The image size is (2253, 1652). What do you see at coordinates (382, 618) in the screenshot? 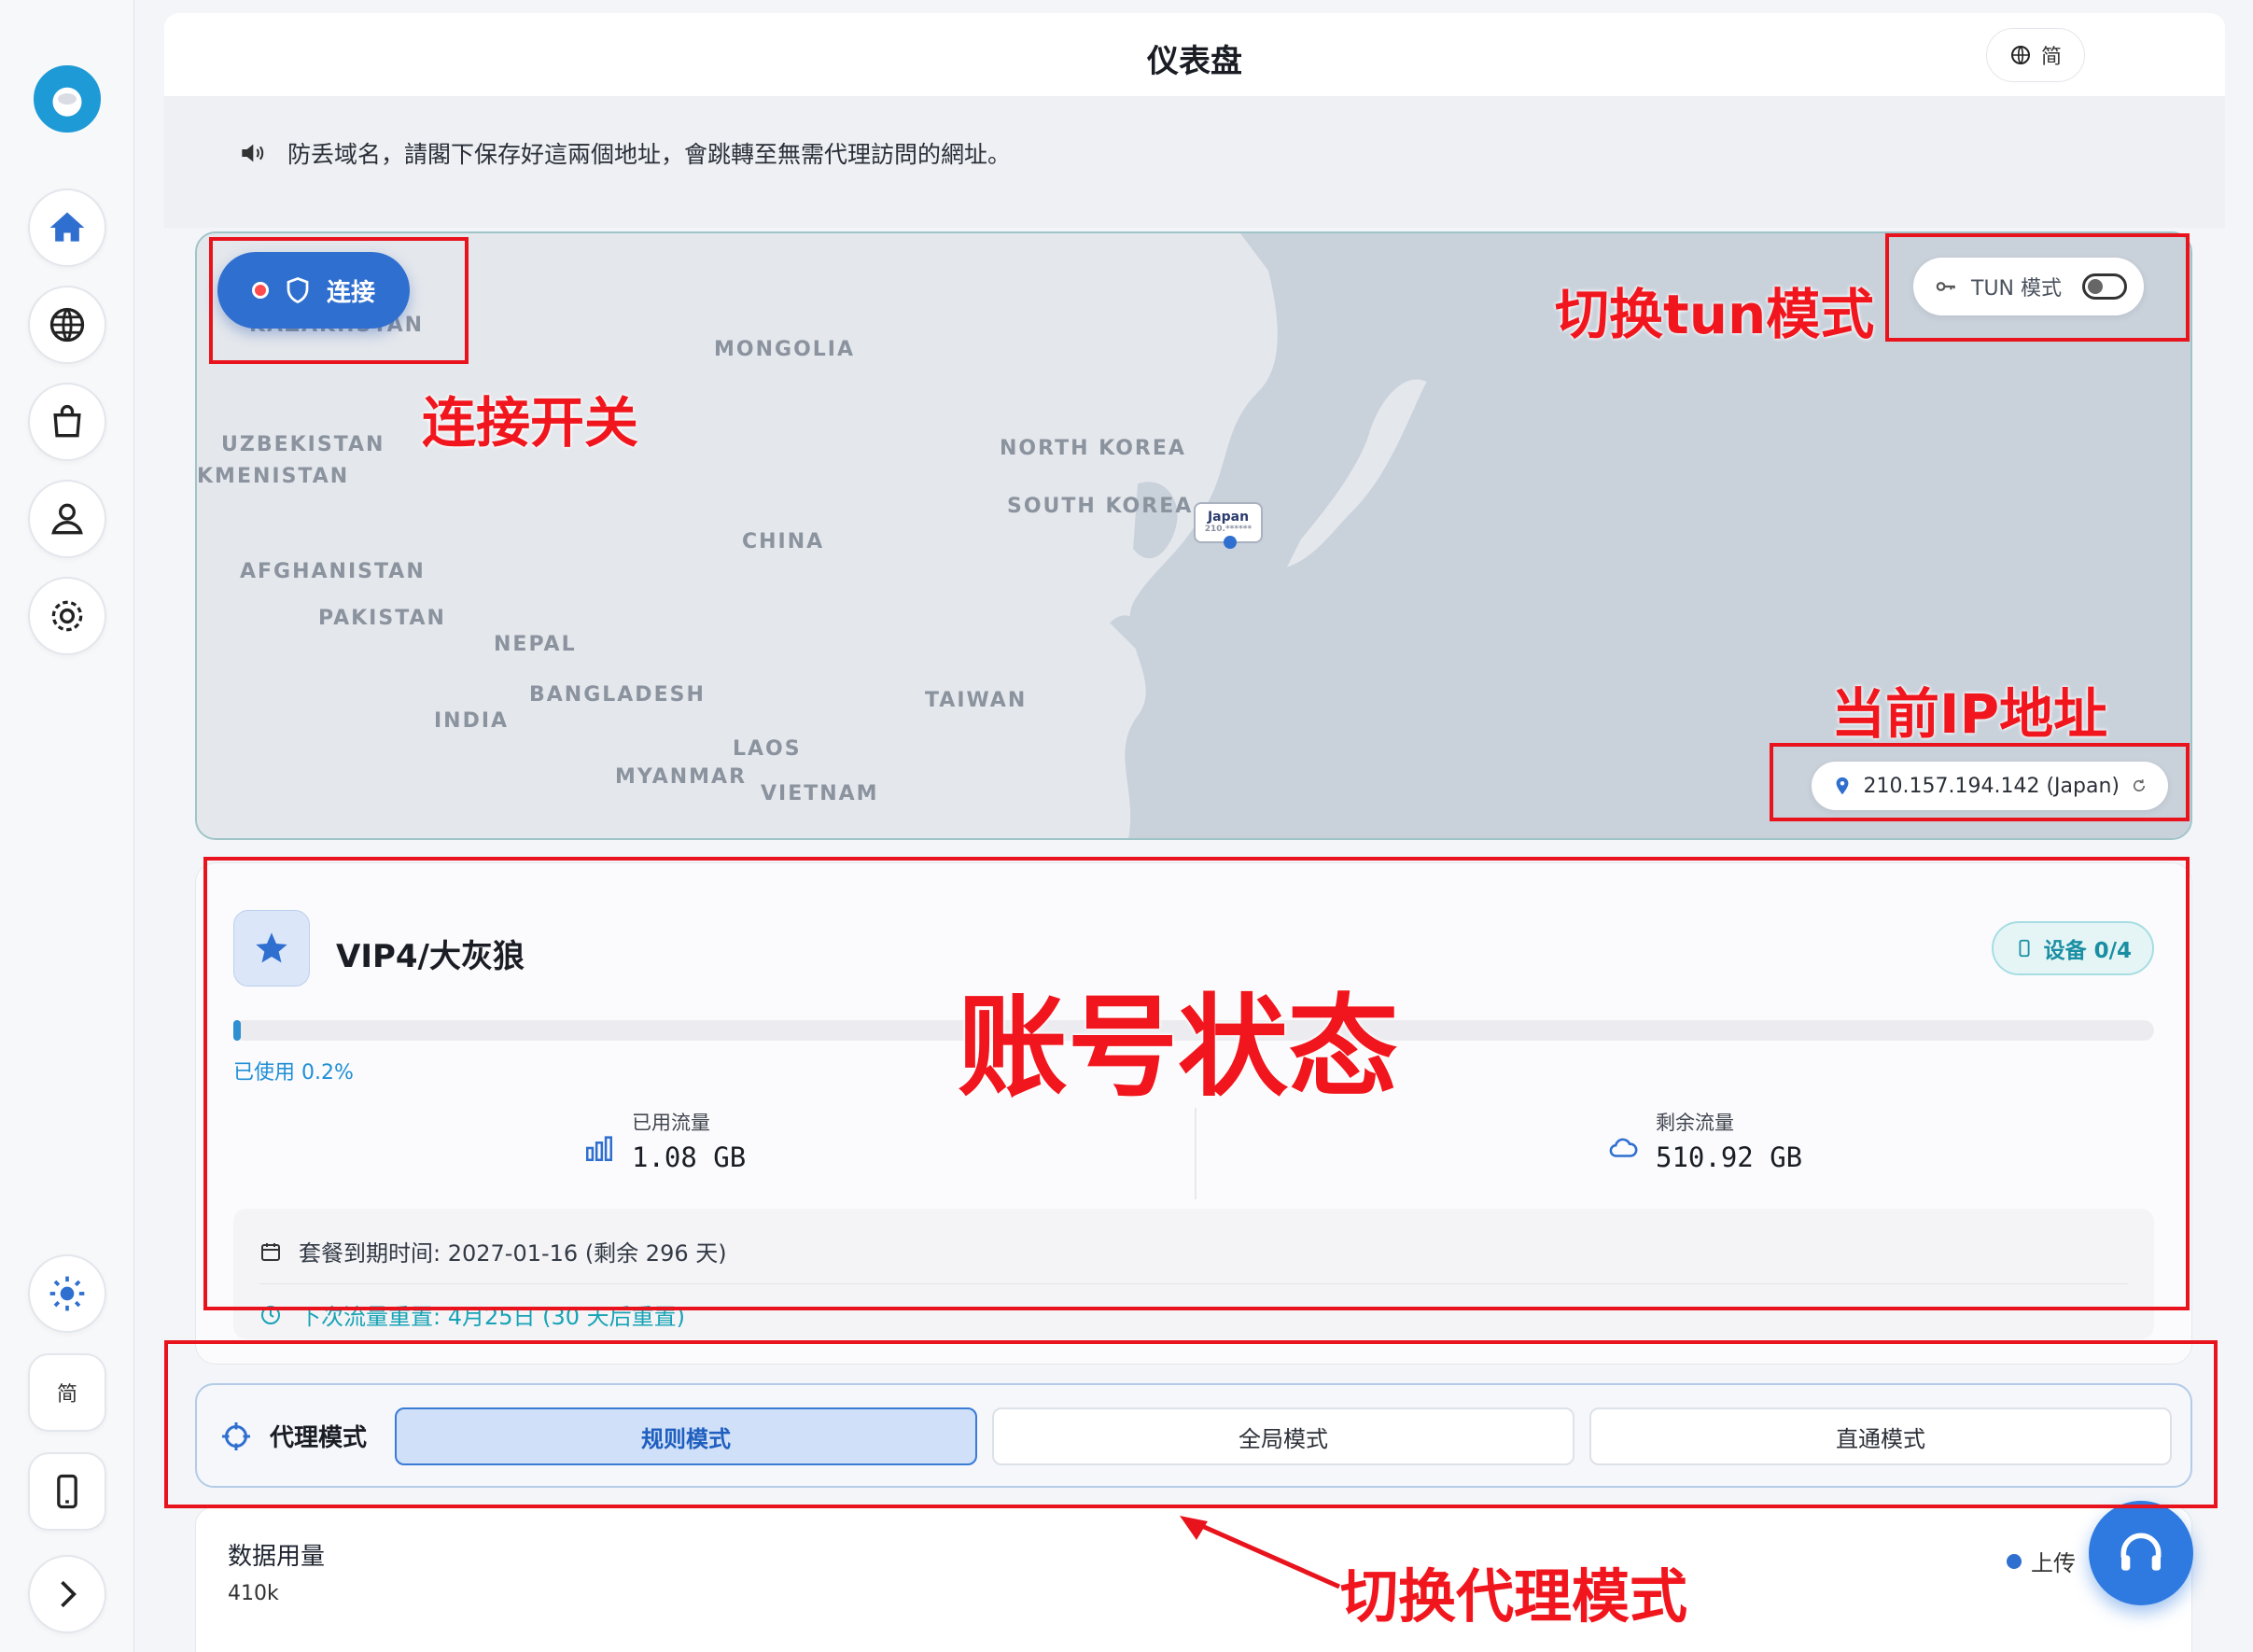
I see `map-label: PAKISTAN` at bounding box center [382, 618].